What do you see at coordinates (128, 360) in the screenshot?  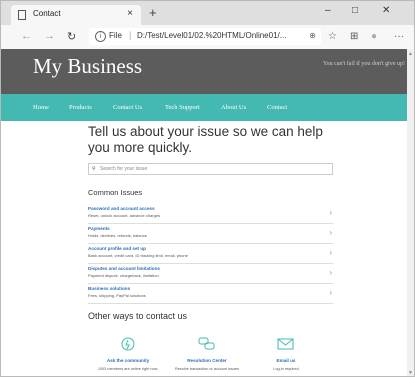 I see `community-link: Ask the community` at bounding box center [128, 360].